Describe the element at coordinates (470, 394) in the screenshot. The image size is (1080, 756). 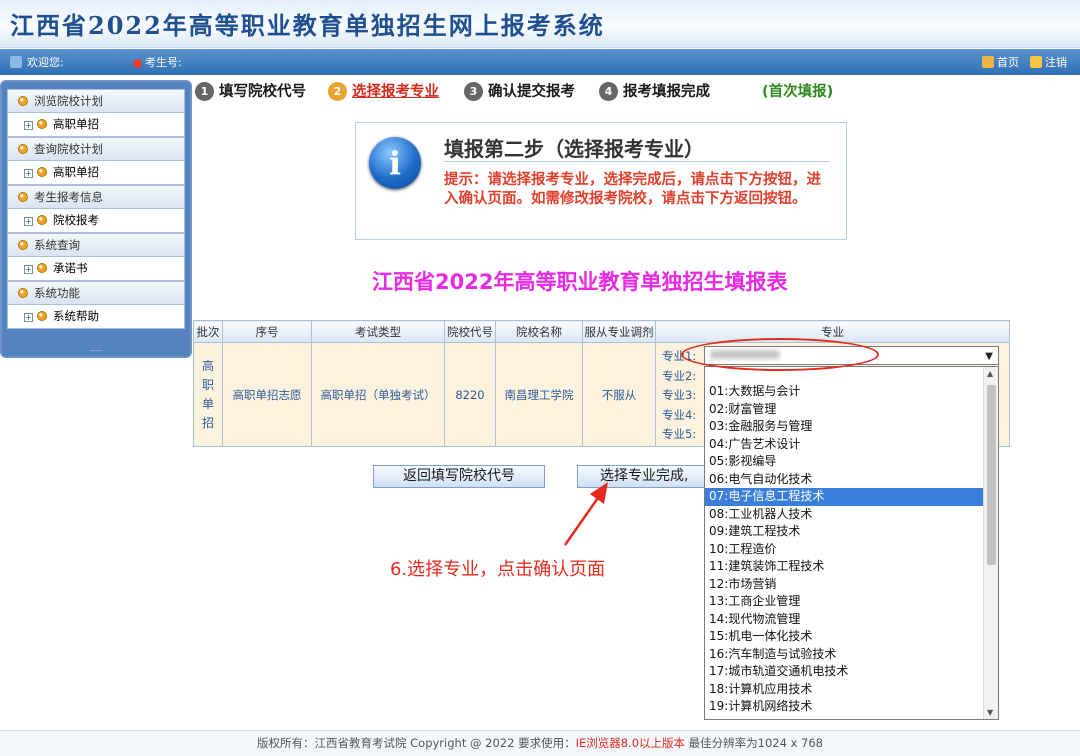
I see `code-cell: 8220` at that location.